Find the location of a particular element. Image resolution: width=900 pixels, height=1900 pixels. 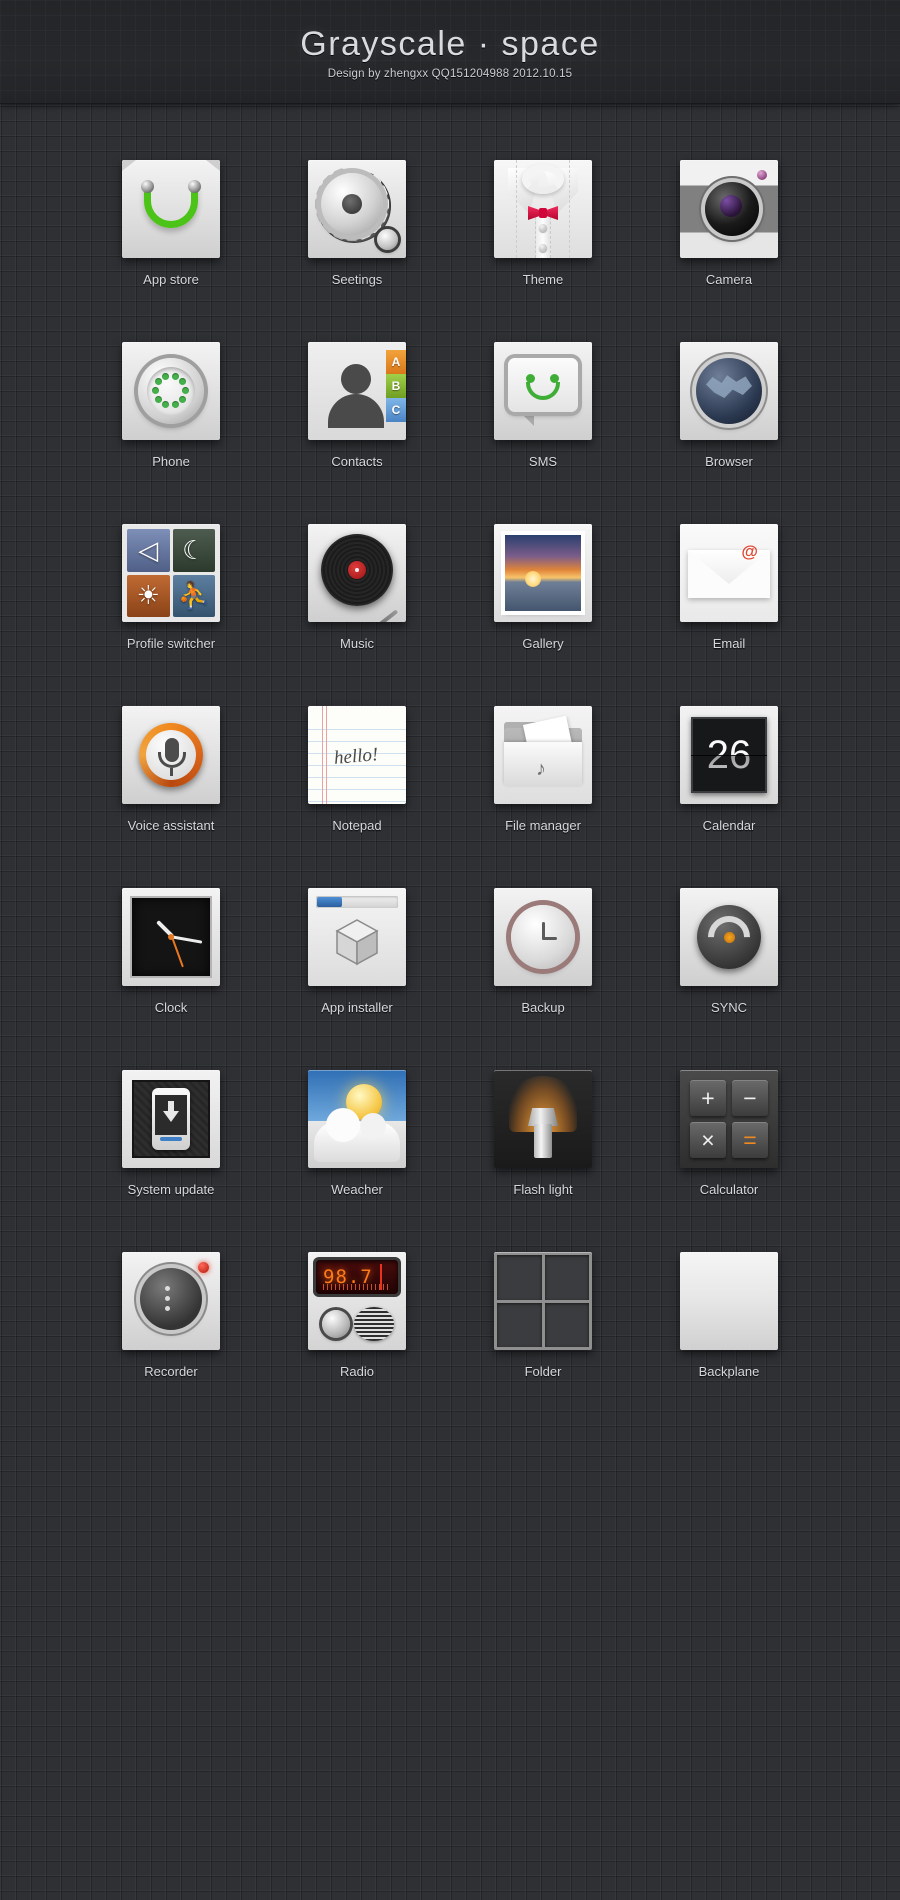

icon-cell-system-update: System update is located at coordinates (171, 1161).